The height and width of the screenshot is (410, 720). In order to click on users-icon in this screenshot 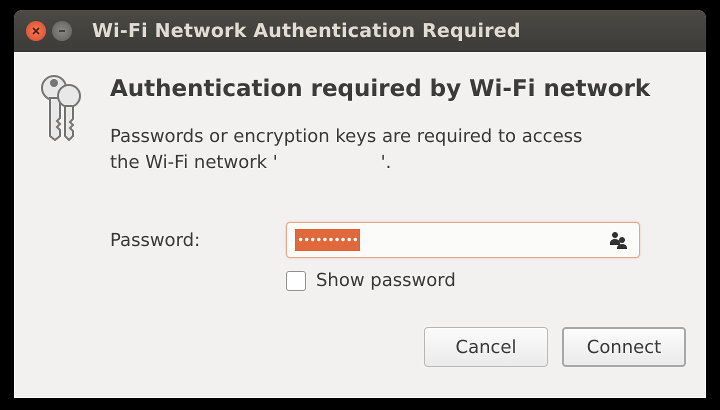, I will do `click(619, 240)`.